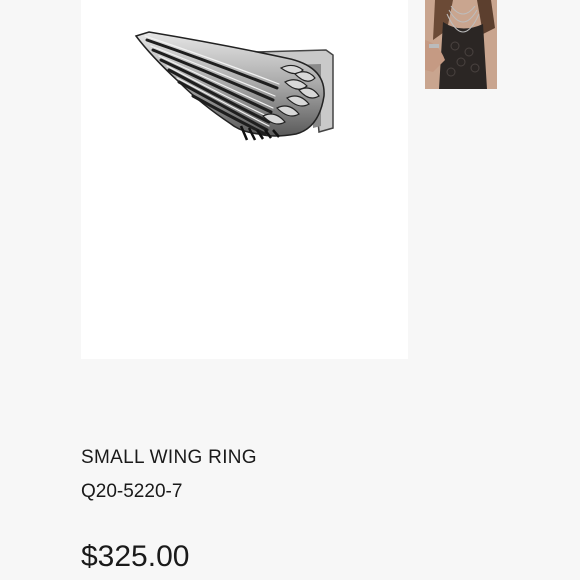 The width and height of the screenshot is (580, 580). I want to click on product-sku: Q20-5220-7, so click(132, 491).